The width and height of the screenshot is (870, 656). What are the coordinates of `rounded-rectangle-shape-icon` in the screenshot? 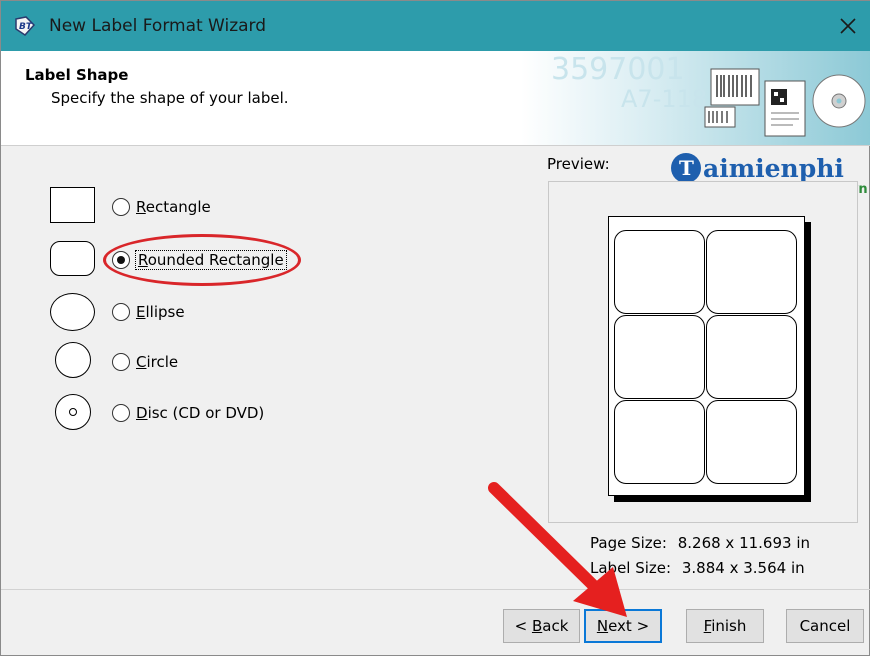 It's located at (72, 258).